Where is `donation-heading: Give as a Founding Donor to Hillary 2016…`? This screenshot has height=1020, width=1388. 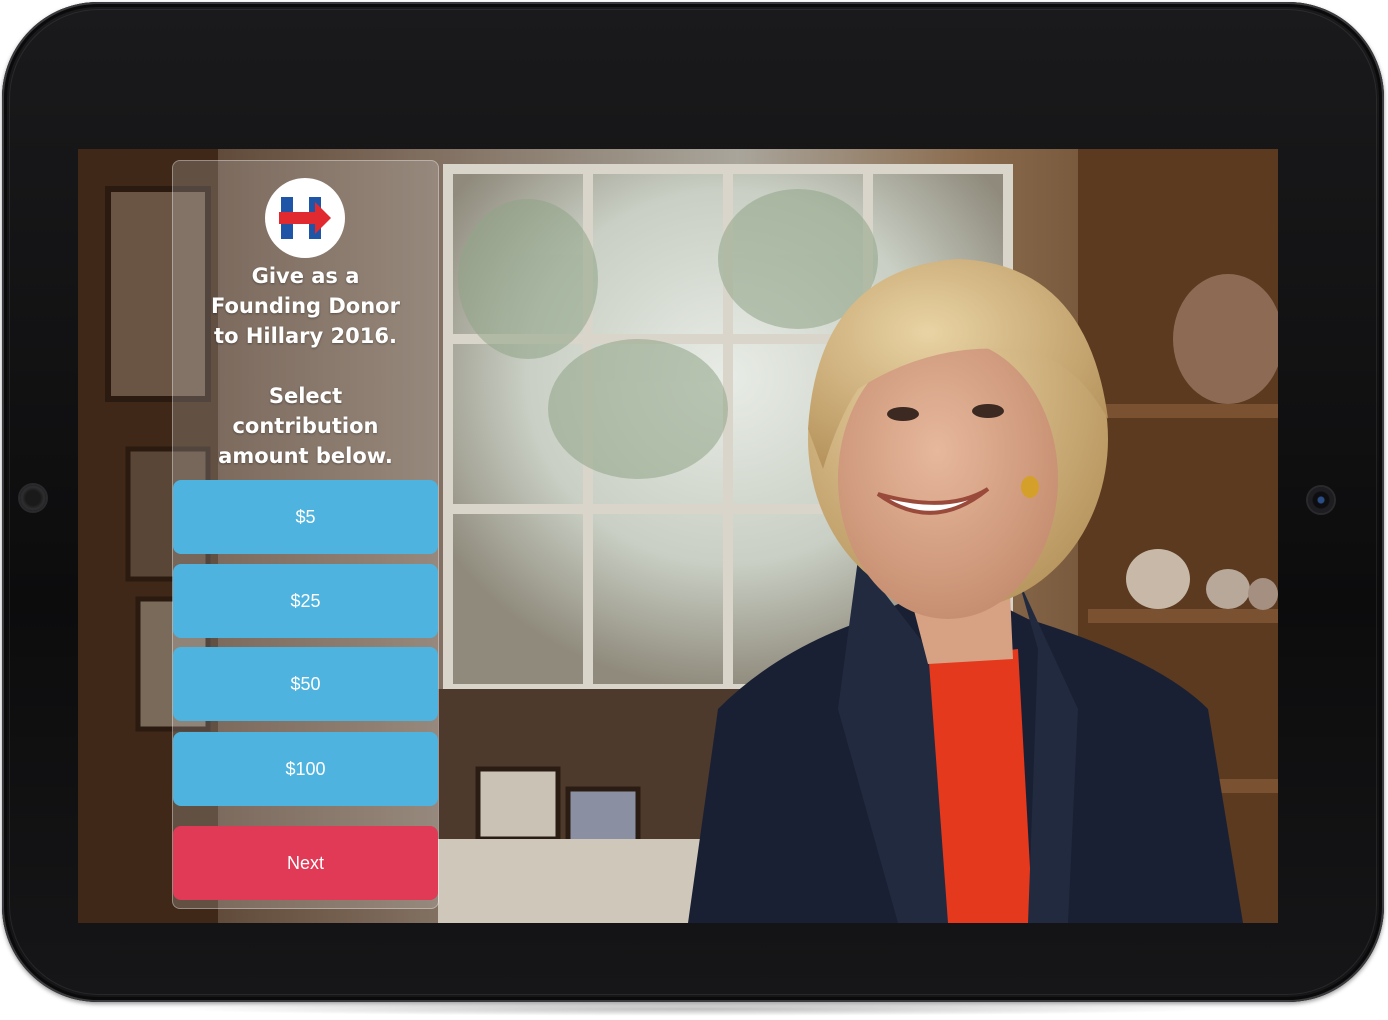 donation-heading: Give as a Founding Donor to Hillary 2016… is located at coordinates (305, 366).